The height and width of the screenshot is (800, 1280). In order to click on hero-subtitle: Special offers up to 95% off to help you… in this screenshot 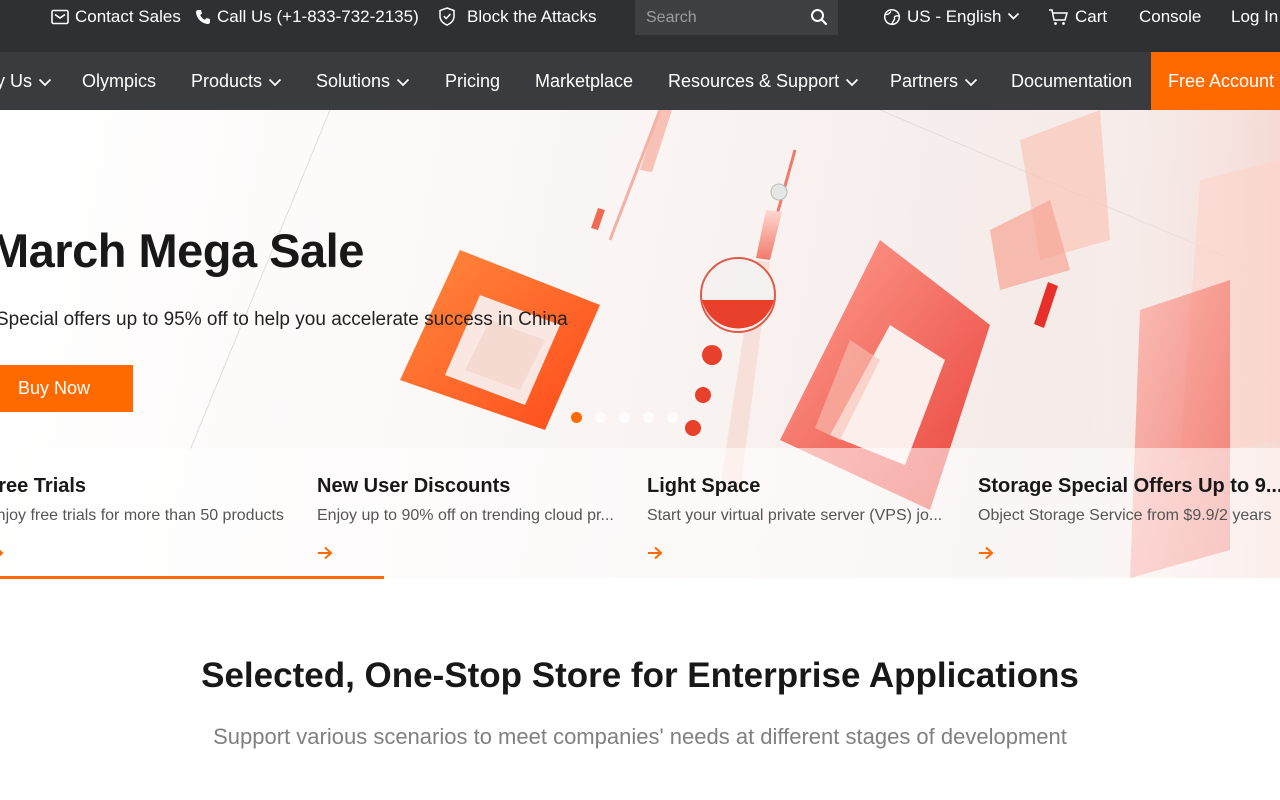, I will do `click(284, 319)`.